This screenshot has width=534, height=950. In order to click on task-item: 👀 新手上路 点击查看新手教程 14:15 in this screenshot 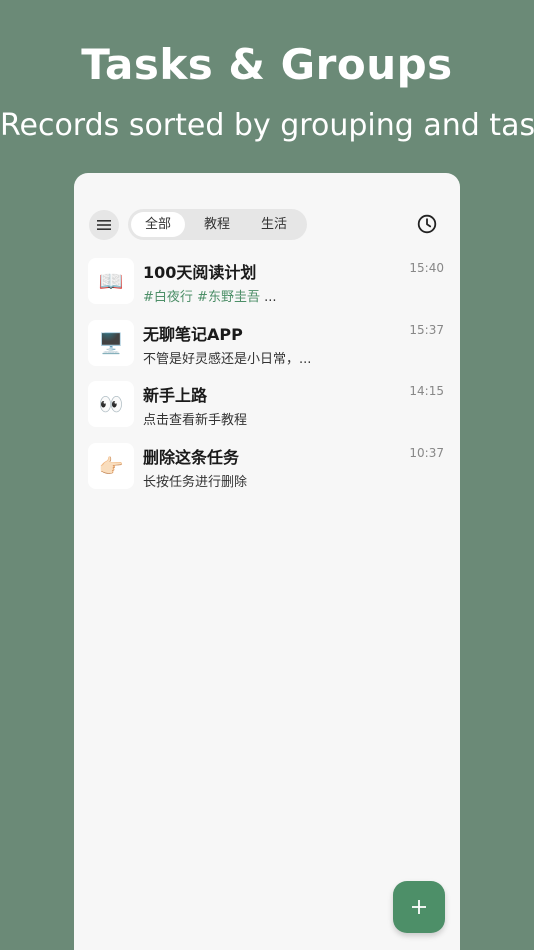, I will do `click(267, 405)`.